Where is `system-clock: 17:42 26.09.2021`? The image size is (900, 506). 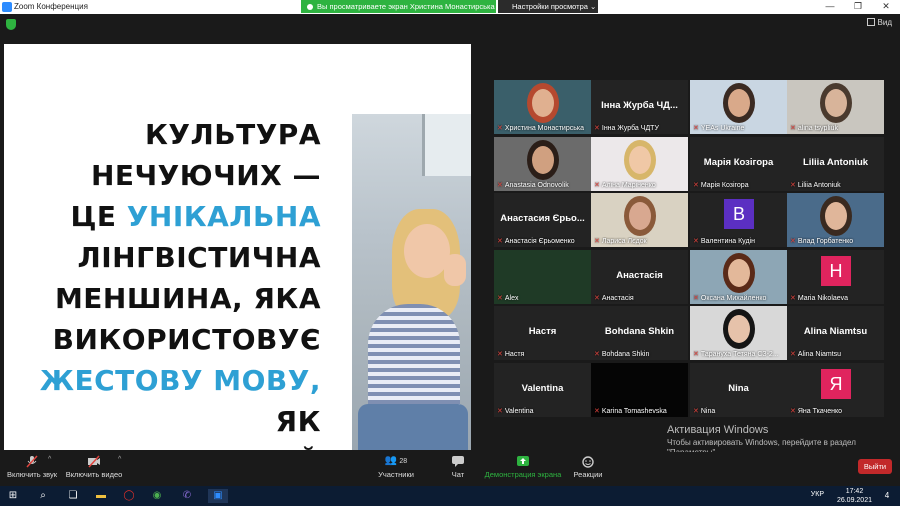 system-clock: 17:42 26.09.2021 is located at coordinates (854, 496).